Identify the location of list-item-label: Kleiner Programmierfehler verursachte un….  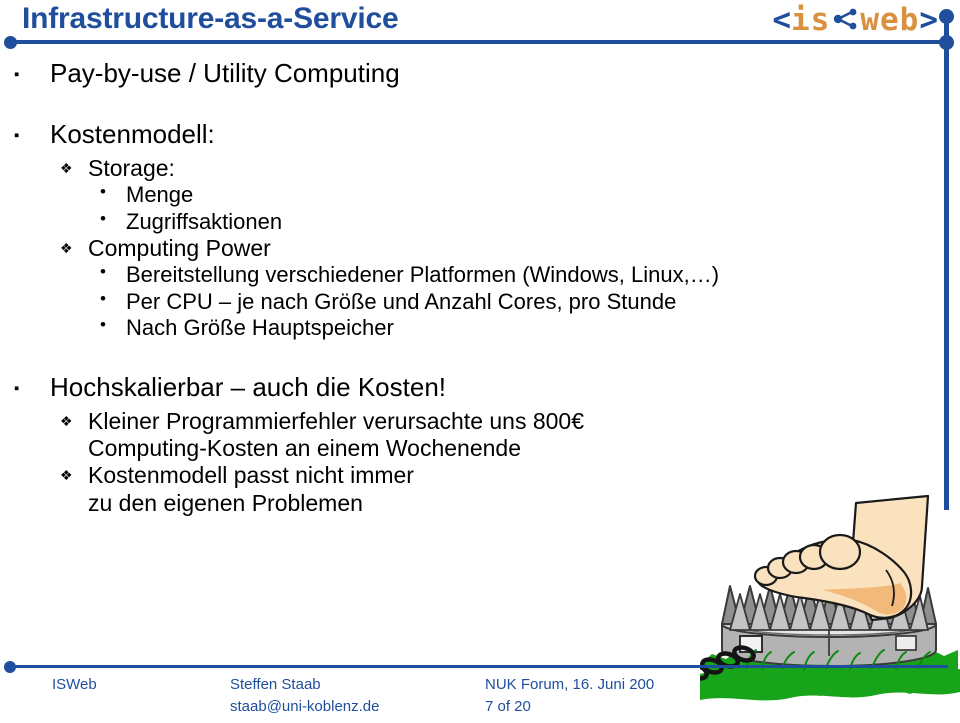
(336, 435).